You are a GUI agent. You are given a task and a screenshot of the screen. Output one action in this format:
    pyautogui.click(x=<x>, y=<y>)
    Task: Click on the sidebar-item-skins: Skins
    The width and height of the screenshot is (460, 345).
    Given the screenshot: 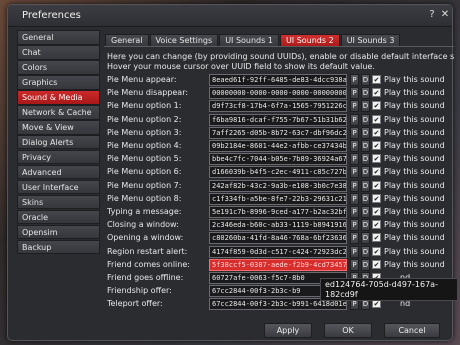 What is the action you would take?
    pyautogui.click(x=58, y=202)
    